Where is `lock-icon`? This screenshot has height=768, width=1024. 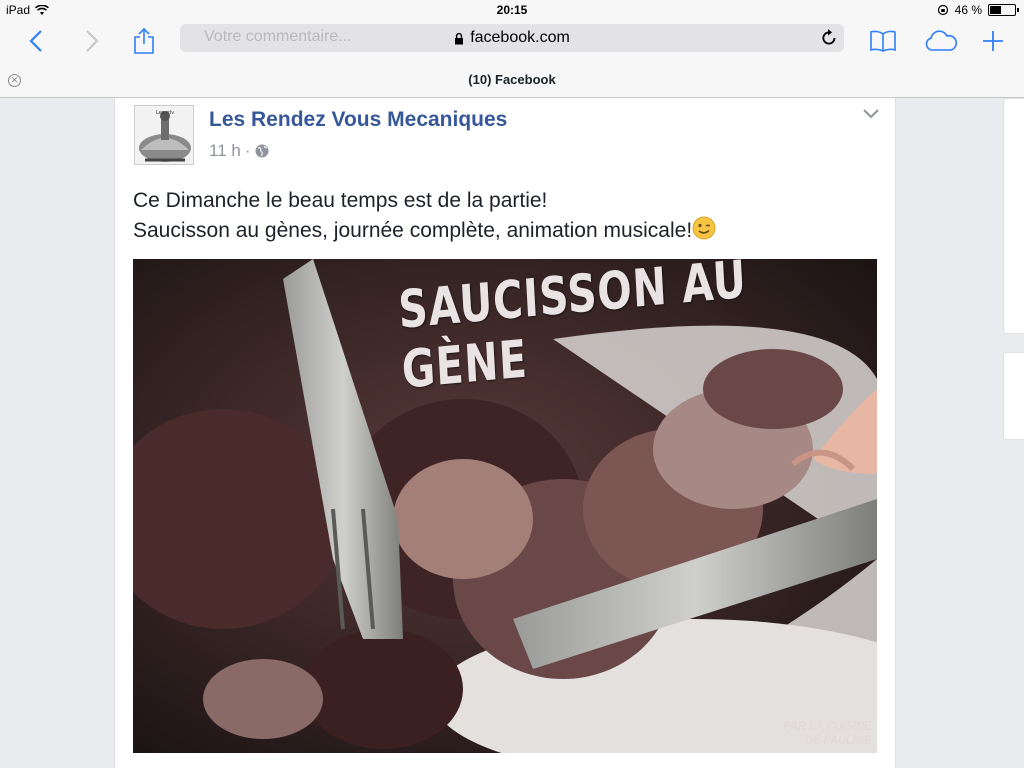 lock-icon is located at coordinates (459, 38).